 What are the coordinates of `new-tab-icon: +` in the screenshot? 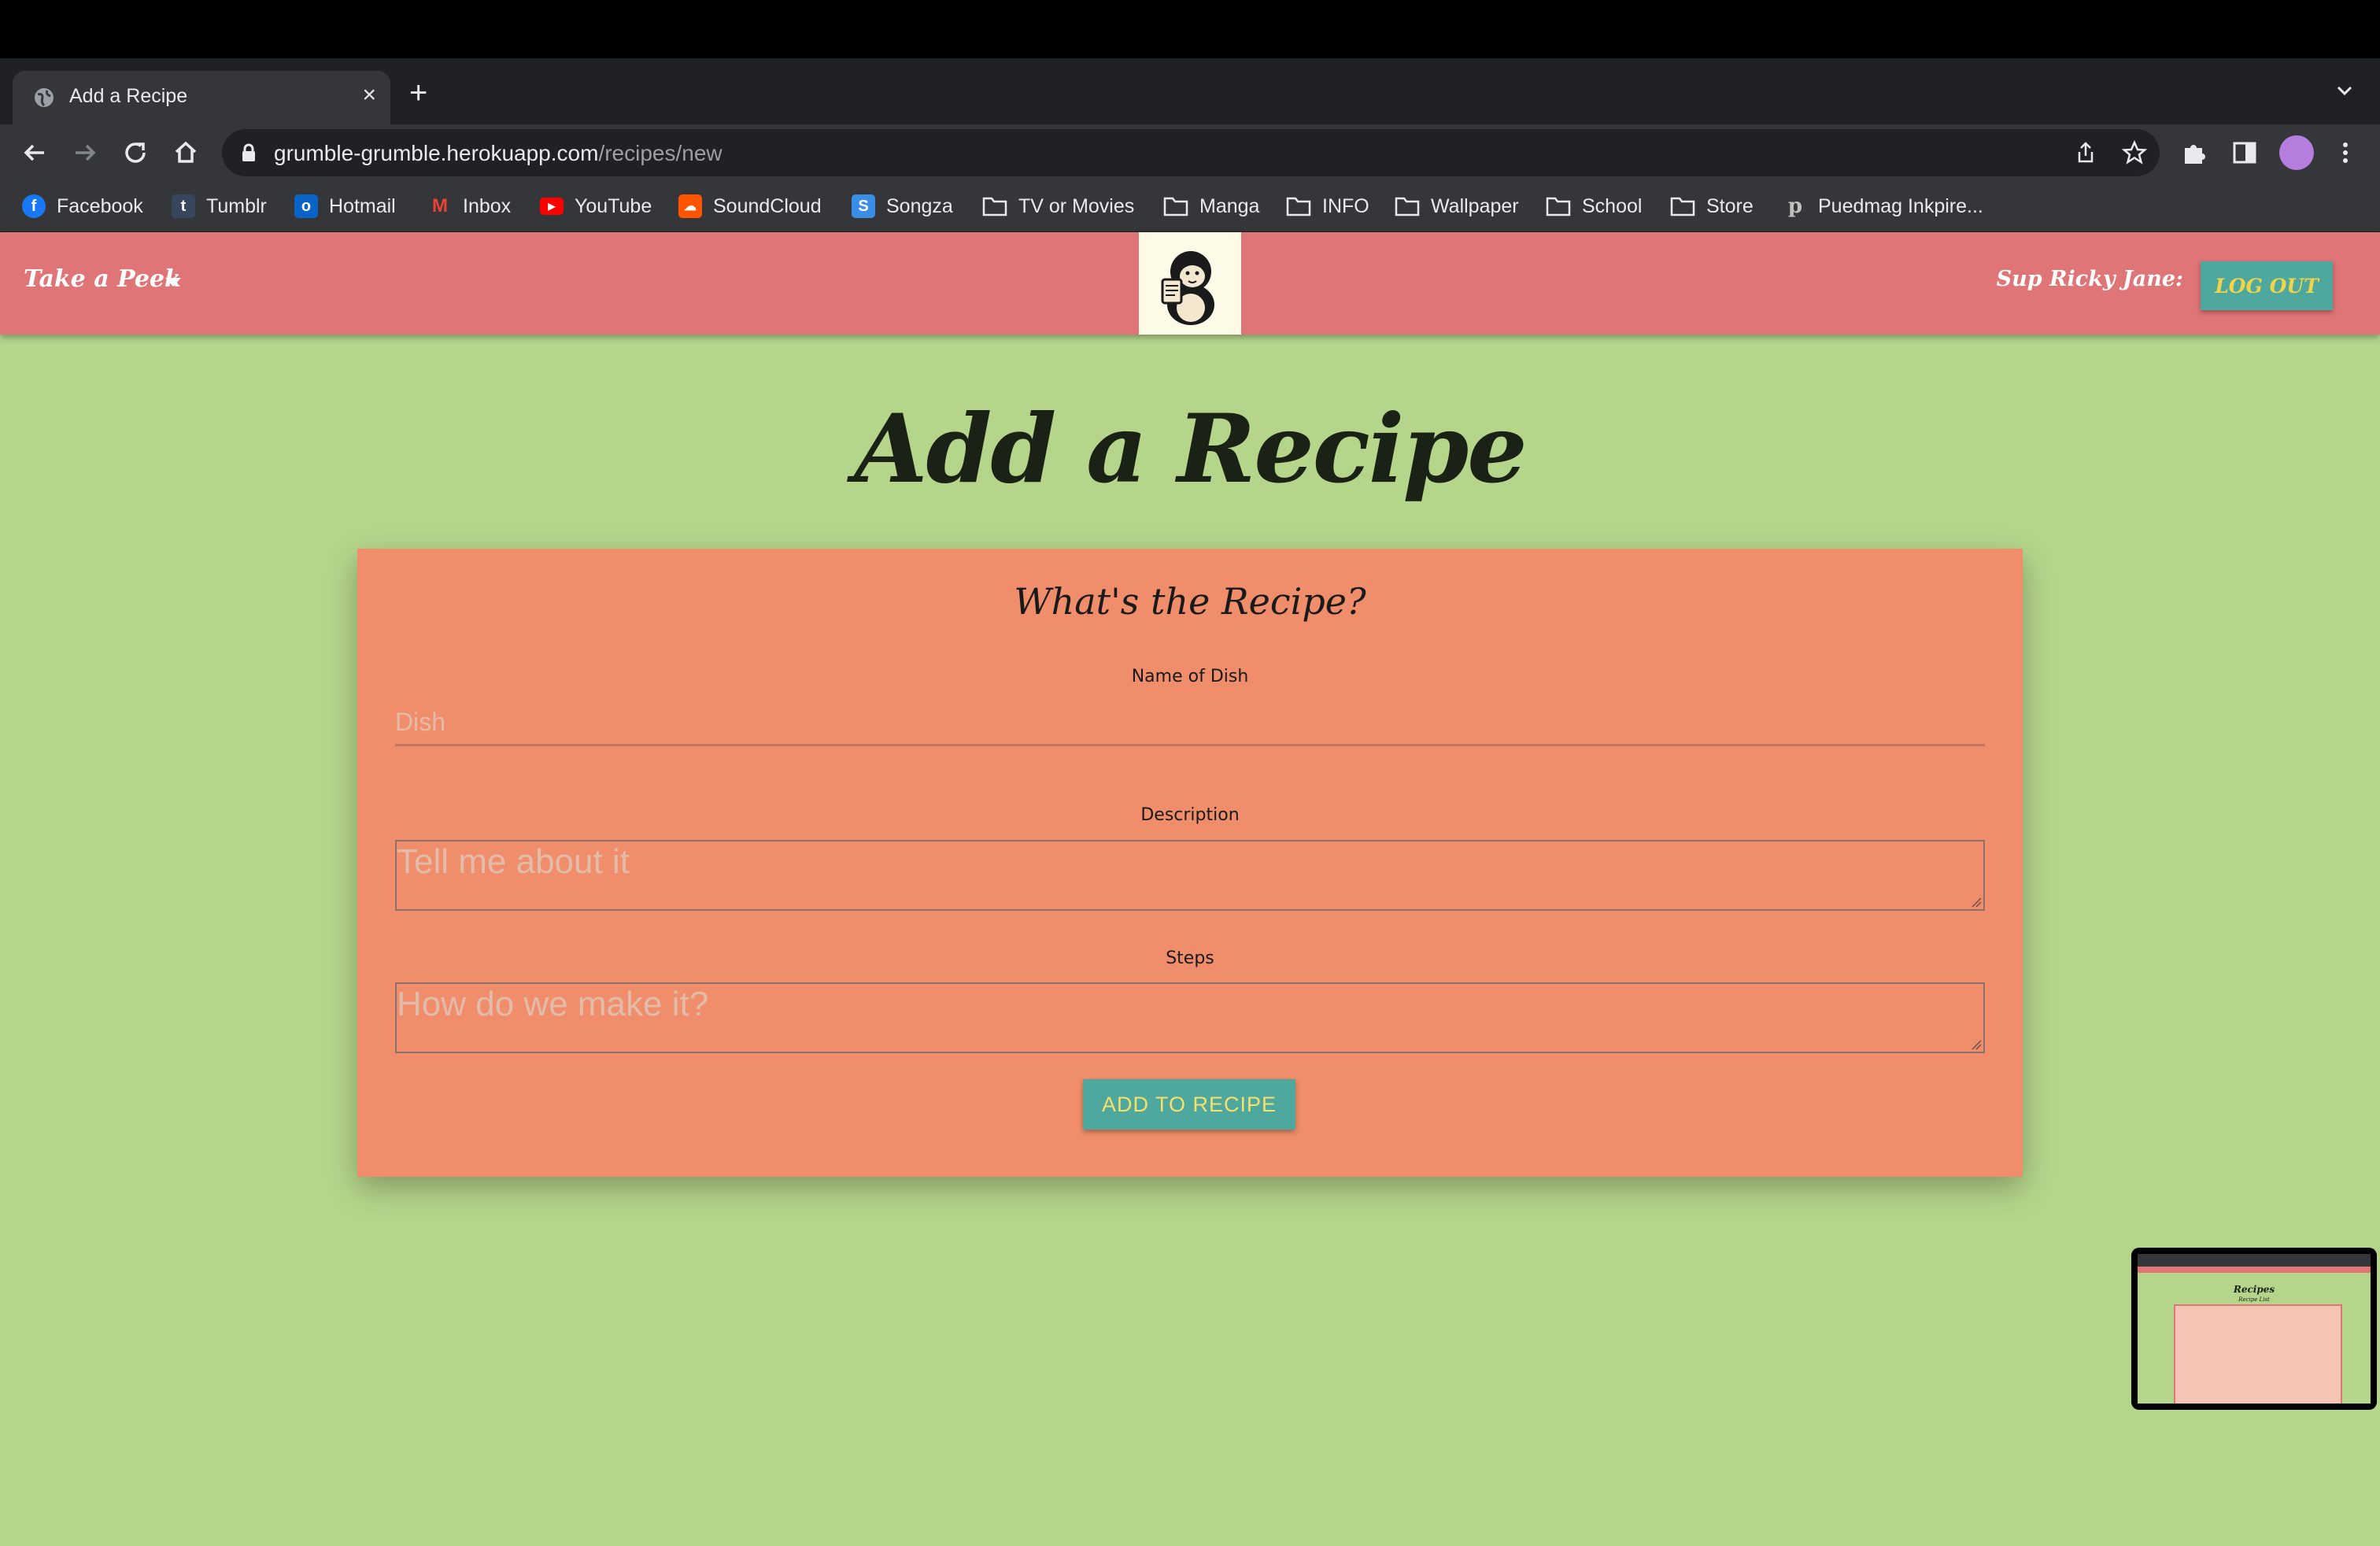 It's located at (418, 93).